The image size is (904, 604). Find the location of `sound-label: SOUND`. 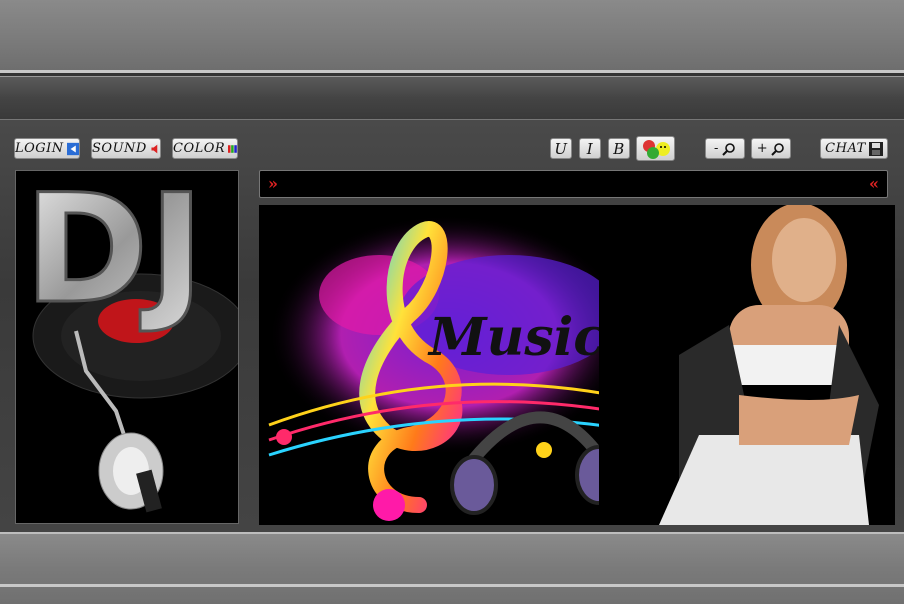

sound-label: SOUND is located at coordinates (119, 148).